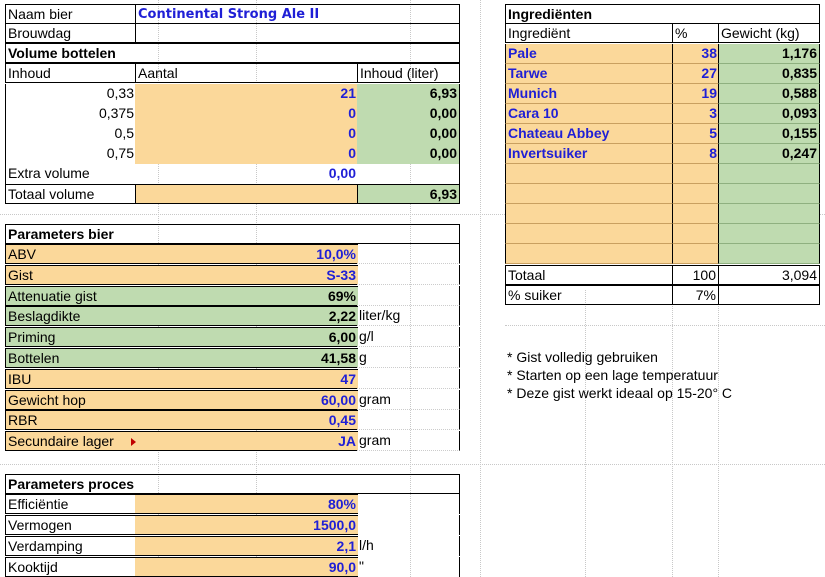 The image size is (825, 577). I want to click on ingredient-pct-input: 38, so click(695, 54).